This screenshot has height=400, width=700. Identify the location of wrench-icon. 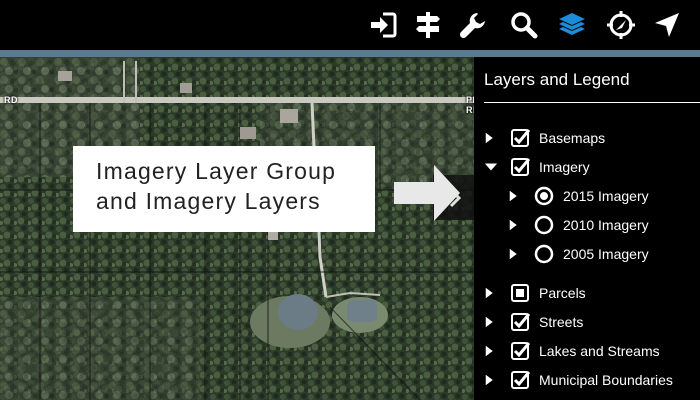
(473, 25).